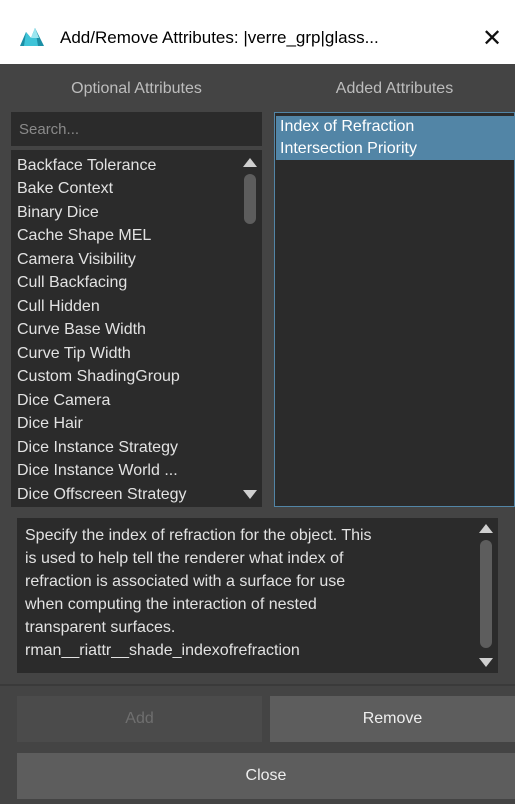  I want to click on list-item: Index of Refraction, so click(395, 127).